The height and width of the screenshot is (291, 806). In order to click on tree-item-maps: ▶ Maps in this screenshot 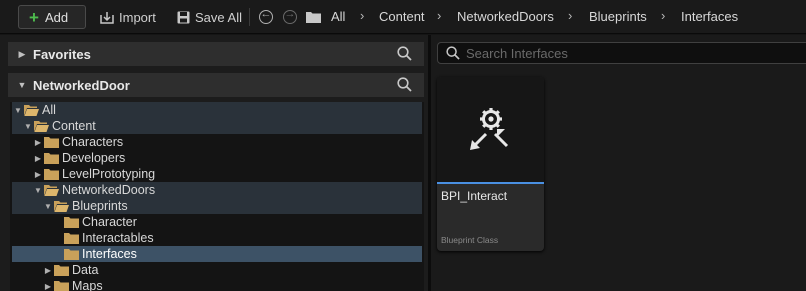, I will do `click(217, 284)`.